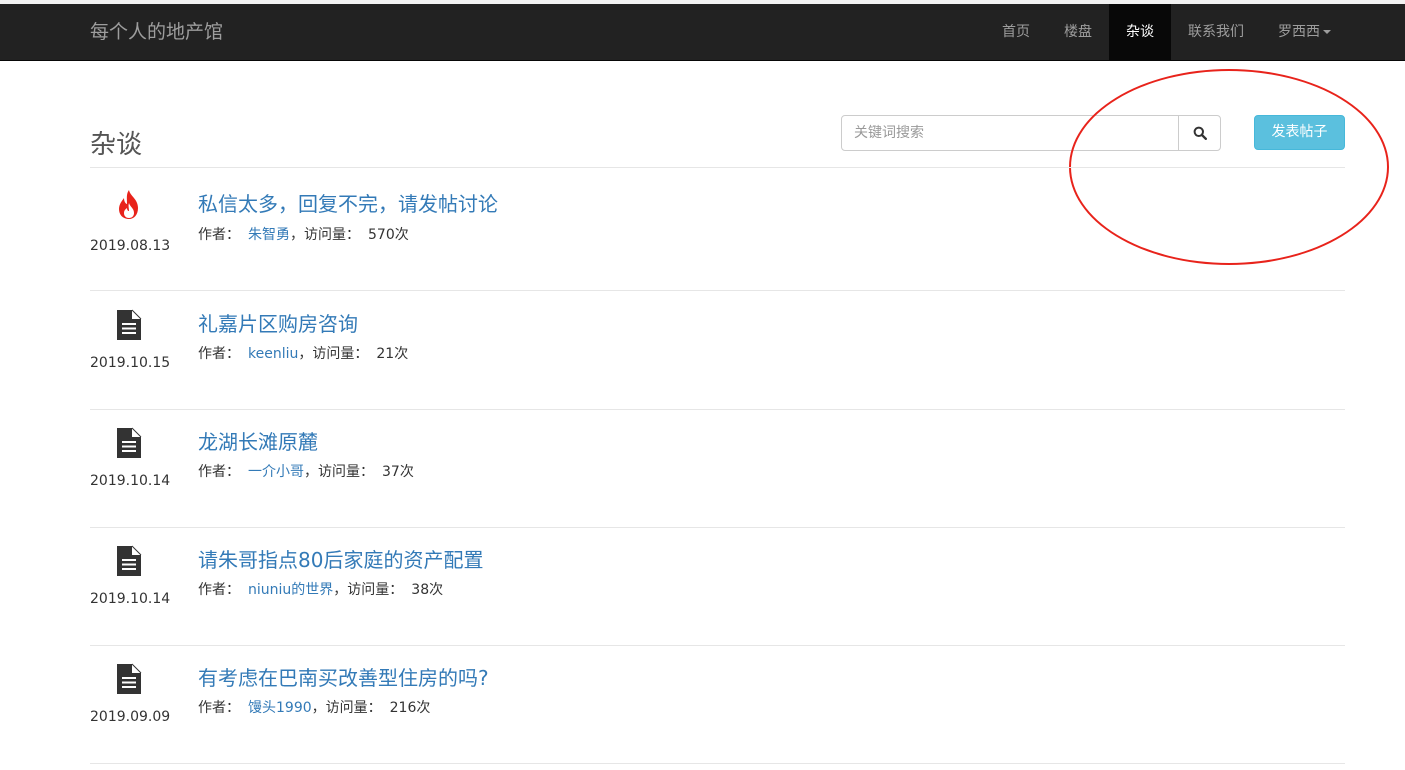  What do you see at coordinates (348, 202) in the screenshot?
I see `post-title-link: 私信太多，回复不完，请发帖讨论` at bounding box center [348, 202].